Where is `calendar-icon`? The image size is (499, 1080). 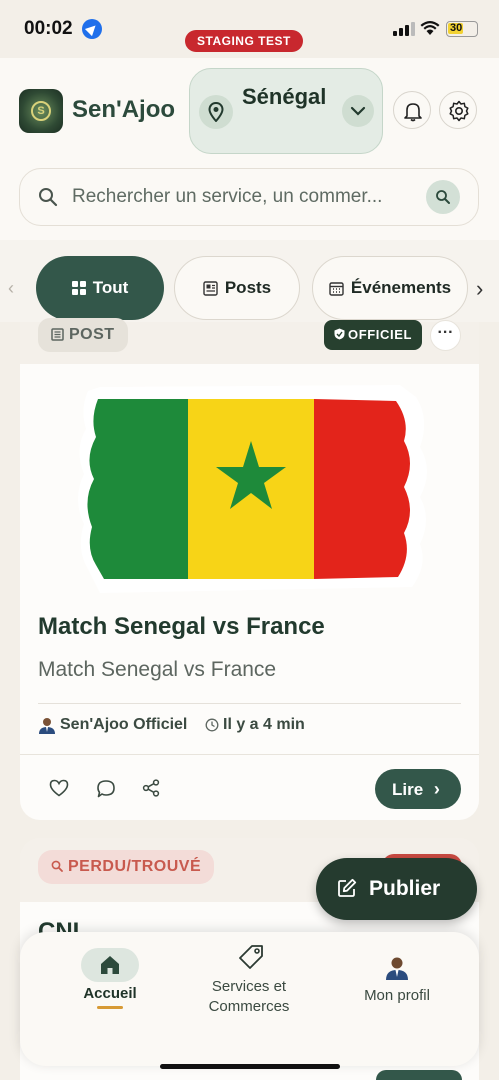 calendar-icon is located at coordinates (336, 288).